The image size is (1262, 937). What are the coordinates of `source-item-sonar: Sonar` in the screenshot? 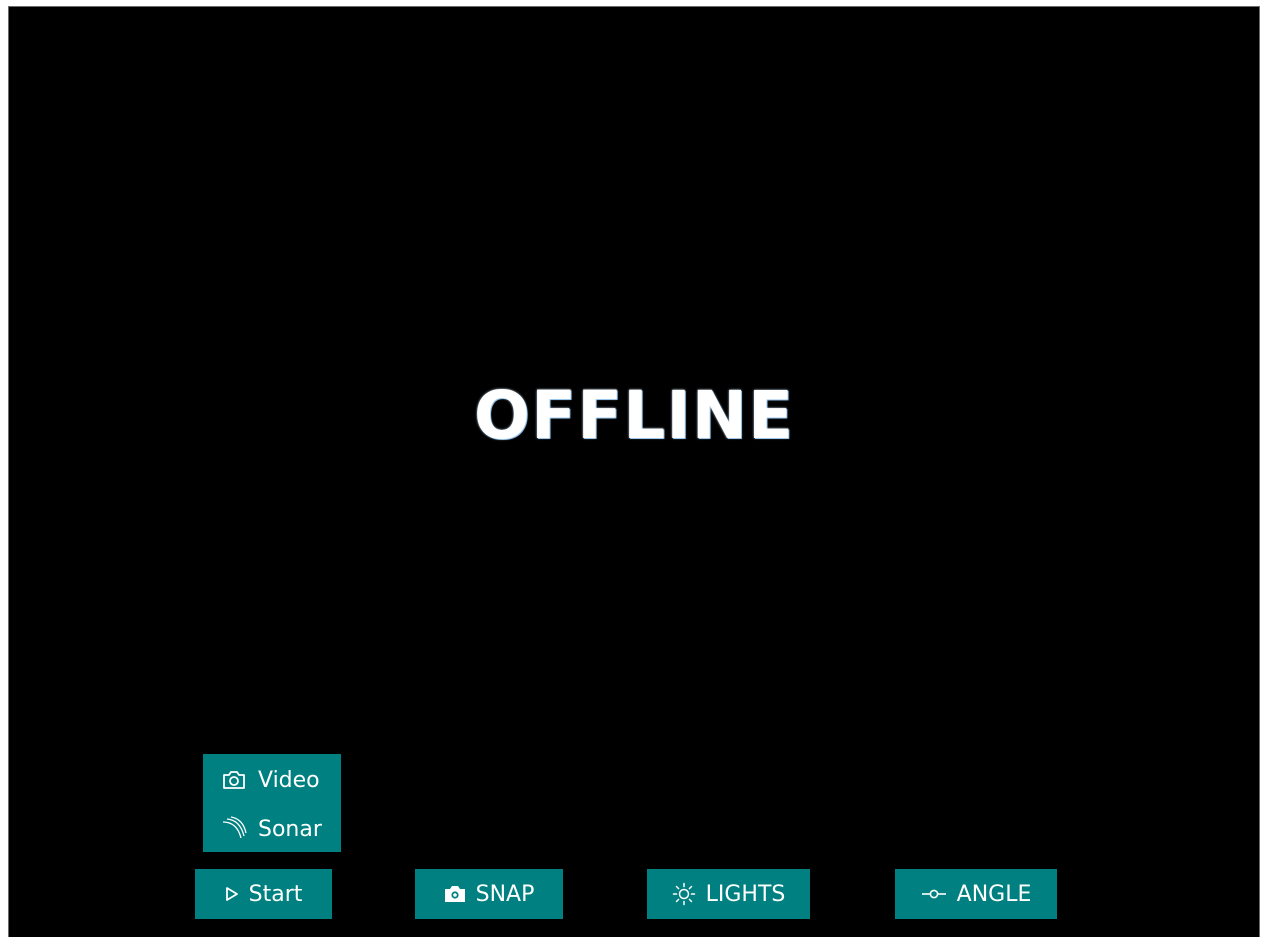 It's located at (272, 829).